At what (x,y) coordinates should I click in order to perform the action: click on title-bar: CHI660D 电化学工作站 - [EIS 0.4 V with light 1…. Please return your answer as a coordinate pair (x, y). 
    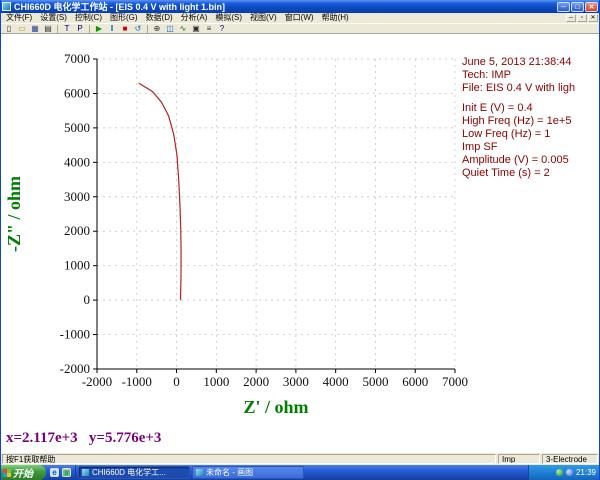
    Looking at the image, I should click on (300, 6).